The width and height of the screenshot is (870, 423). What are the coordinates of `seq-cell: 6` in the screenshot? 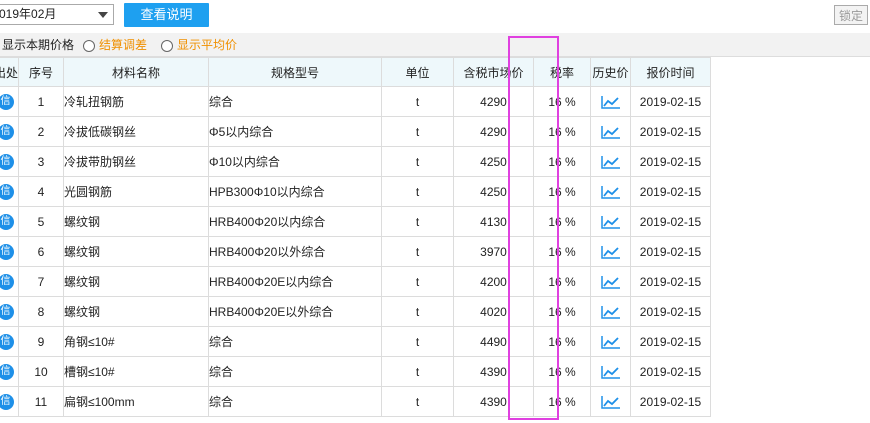 It's located at (41, 251).